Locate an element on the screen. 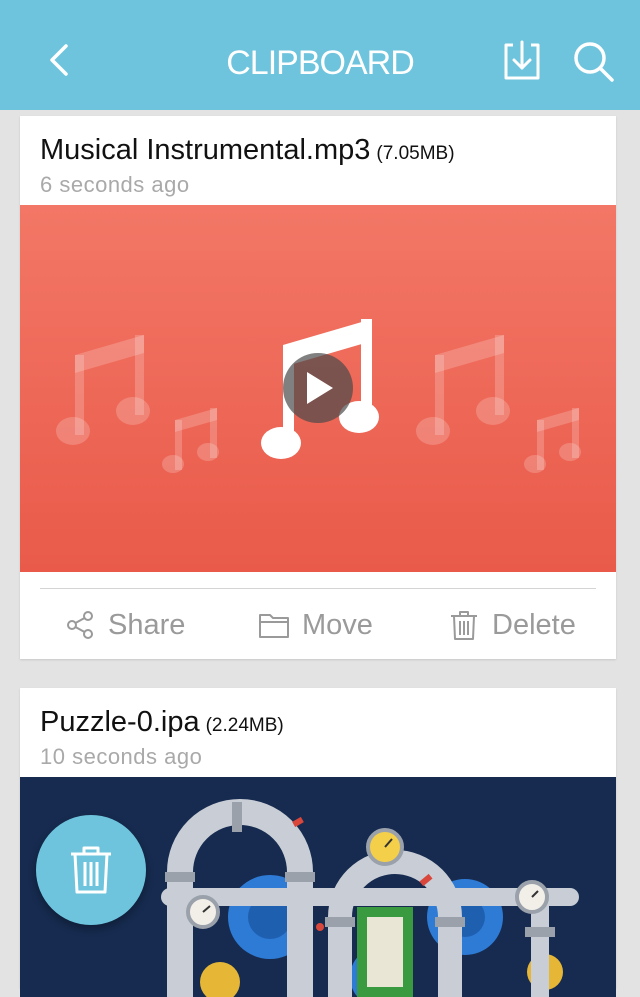 This screenshot has height=997, width=640. download-tray-icon is located at coordinates (522, 60).